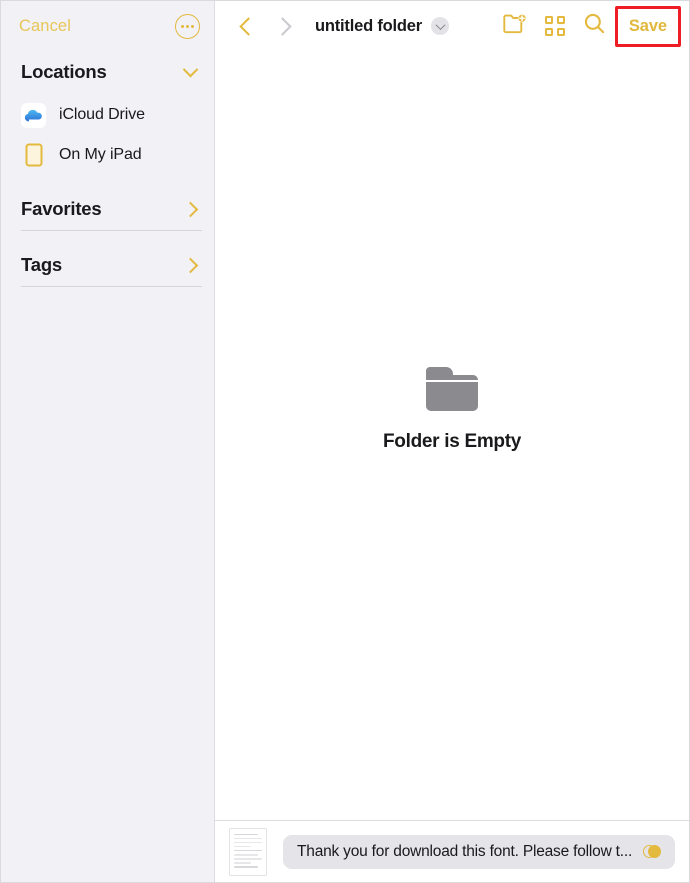  I want to click on search-button, so click(595, 26).